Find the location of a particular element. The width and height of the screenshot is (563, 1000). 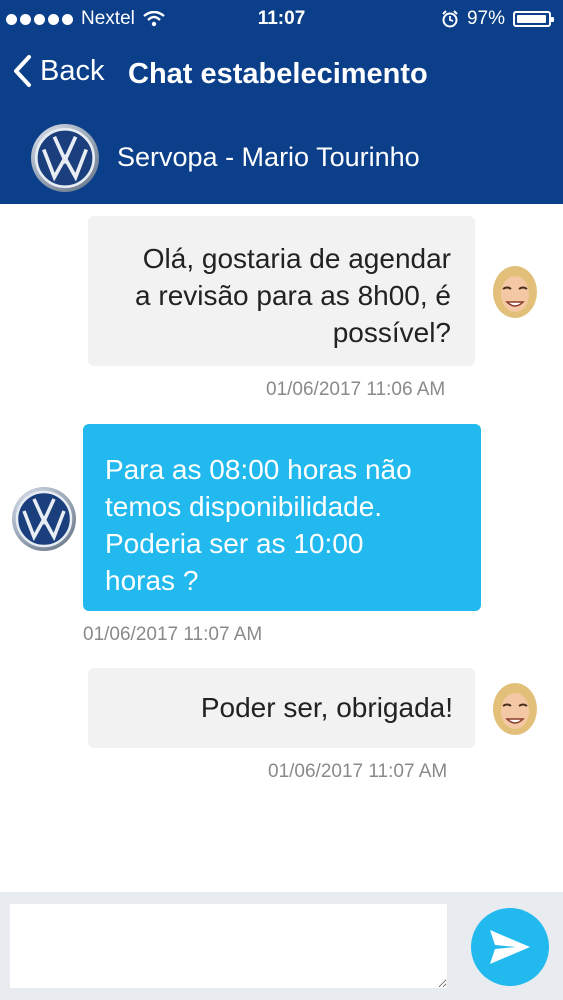

message-line: Olá, gostaria de agendar is located at coordinates (296, 258).